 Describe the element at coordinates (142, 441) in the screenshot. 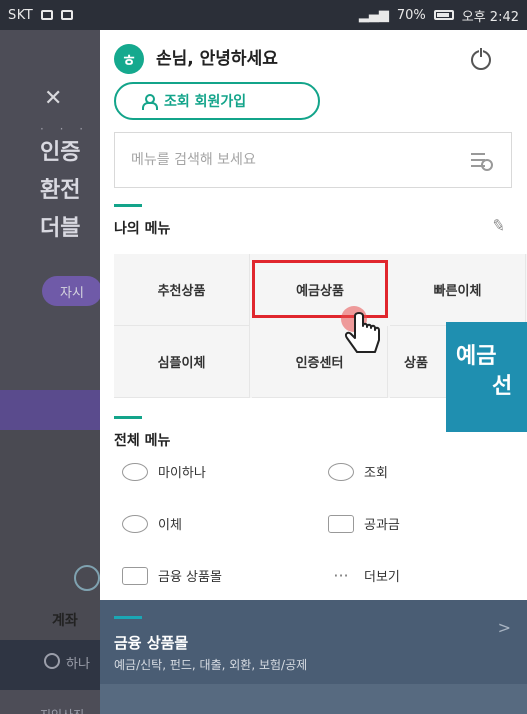

I see `all-menu-title: 전체 메뉴` at that location.